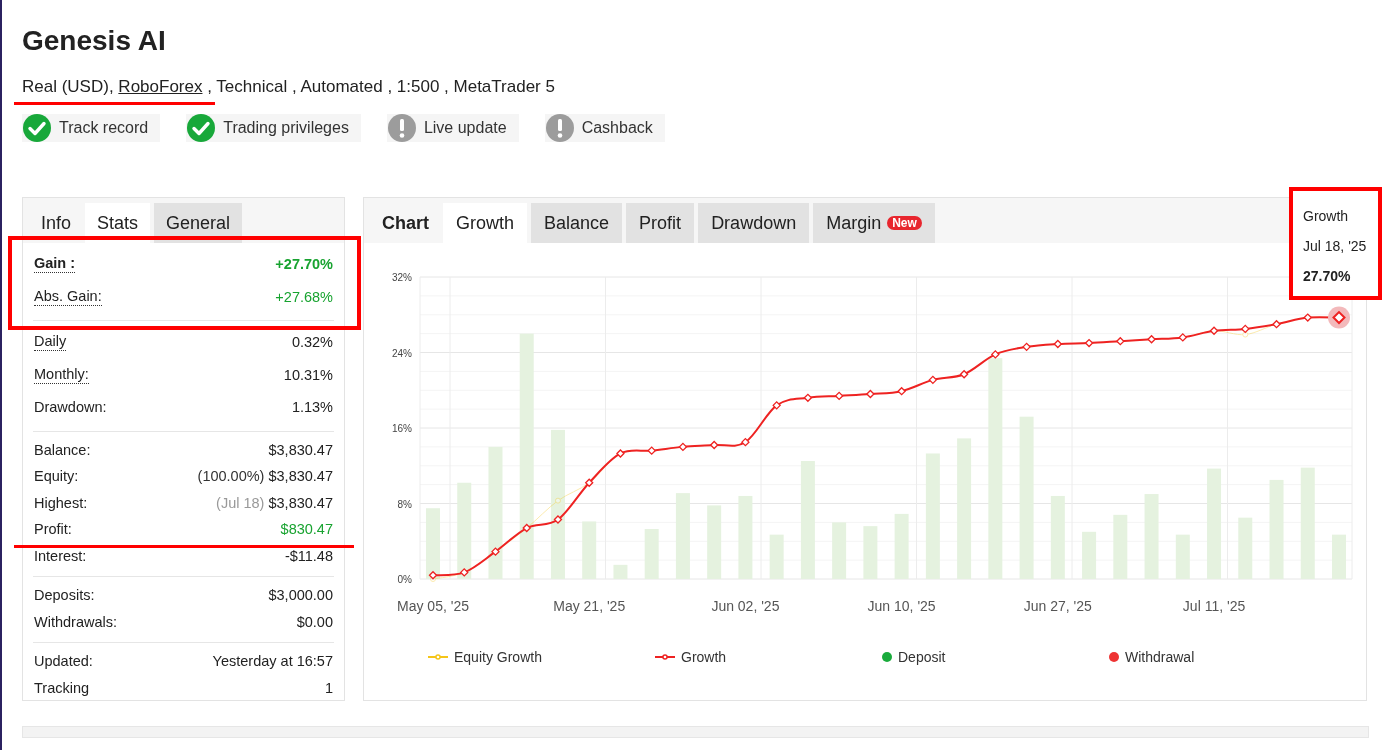  What do you see at coordinates (1057, 606) in the screenshot?
I see `x-tick-label: Jun 27, '25` at bounding box center [1057, 606].